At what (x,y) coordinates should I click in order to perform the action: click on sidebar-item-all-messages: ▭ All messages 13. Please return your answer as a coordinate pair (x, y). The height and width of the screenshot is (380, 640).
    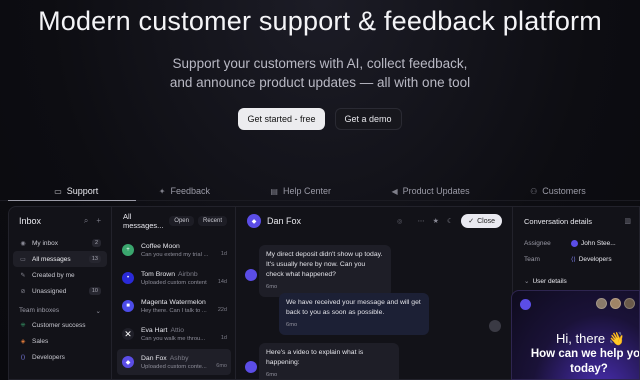
    Looking at the image, I should click on (60, 259).